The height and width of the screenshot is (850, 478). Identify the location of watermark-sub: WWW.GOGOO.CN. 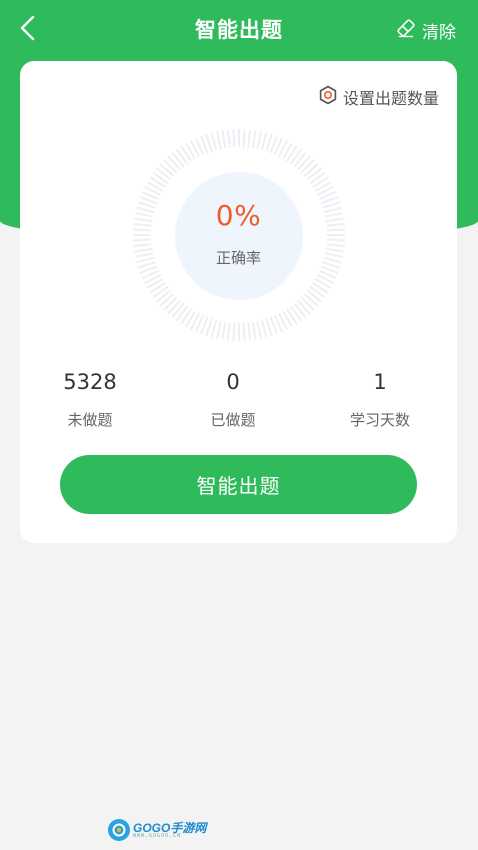
(157, 835).